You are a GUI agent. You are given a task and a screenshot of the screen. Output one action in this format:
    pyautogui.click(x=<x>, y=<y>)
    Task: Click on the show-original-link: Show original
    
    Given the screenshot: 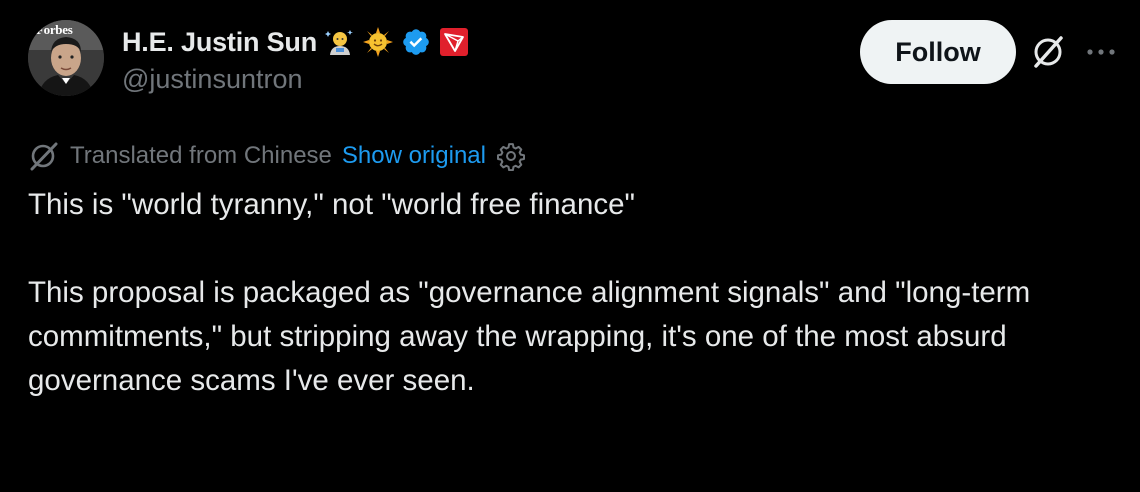 What is the action you would take?
    pyautogui.click(x=414, y=156)
    